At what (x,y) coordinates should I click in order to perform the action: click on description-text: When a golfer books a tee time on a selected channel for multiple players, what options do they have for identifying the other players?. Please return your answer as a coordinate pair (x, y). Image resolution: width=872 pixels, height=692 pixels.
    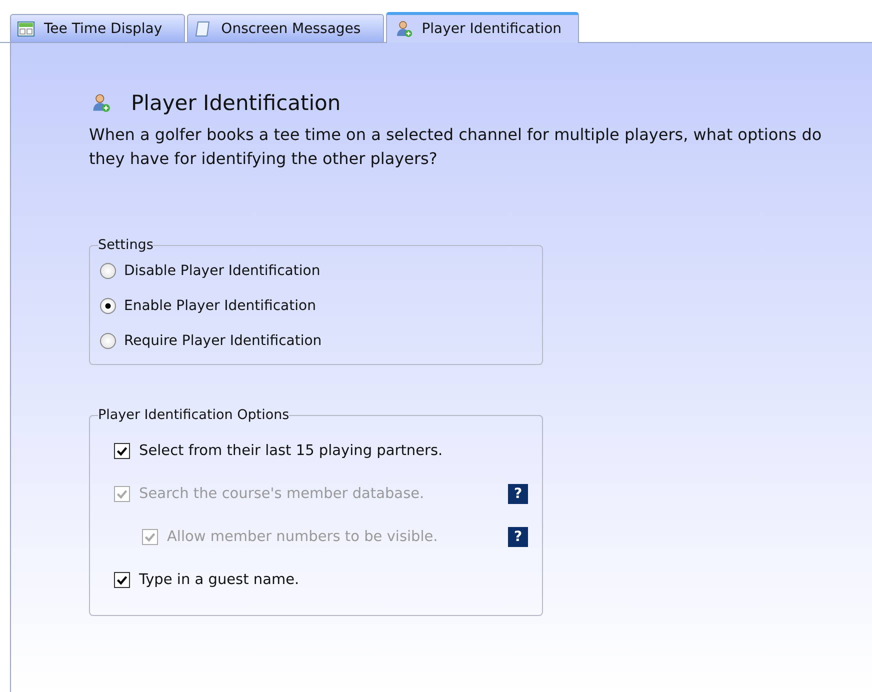
    Looking at the image, I should click on (456, 147).